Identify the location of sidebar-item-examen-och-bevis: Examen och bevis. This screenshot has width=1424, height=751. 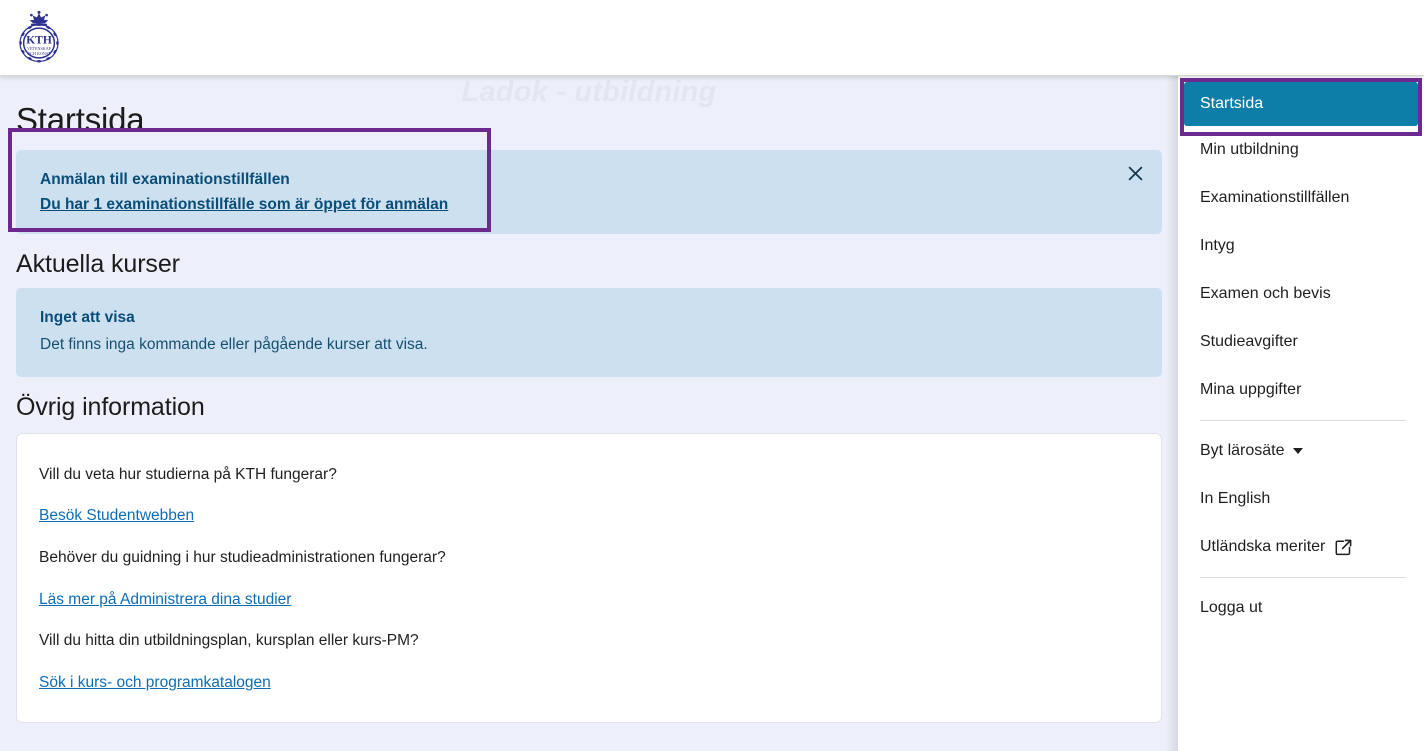
(1301, 294).